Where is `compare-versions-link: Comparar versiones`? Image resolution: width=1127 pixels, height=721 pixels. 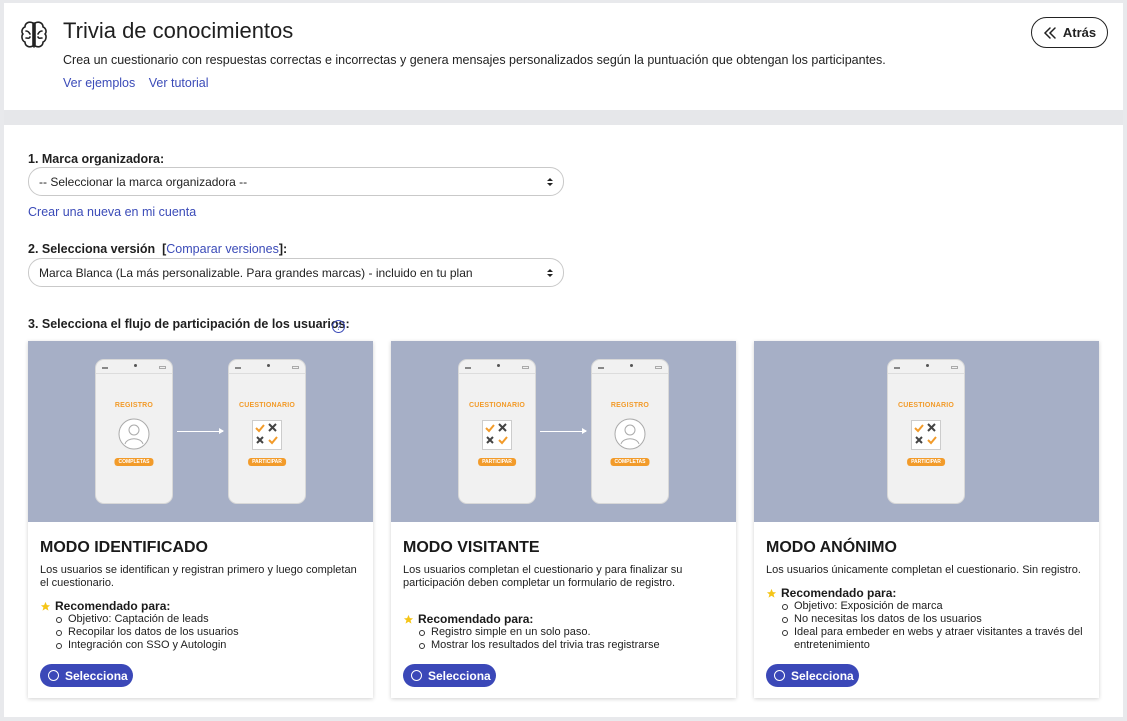 compare-versions-link: Comparar versiones is located at coordinates (222, 249).